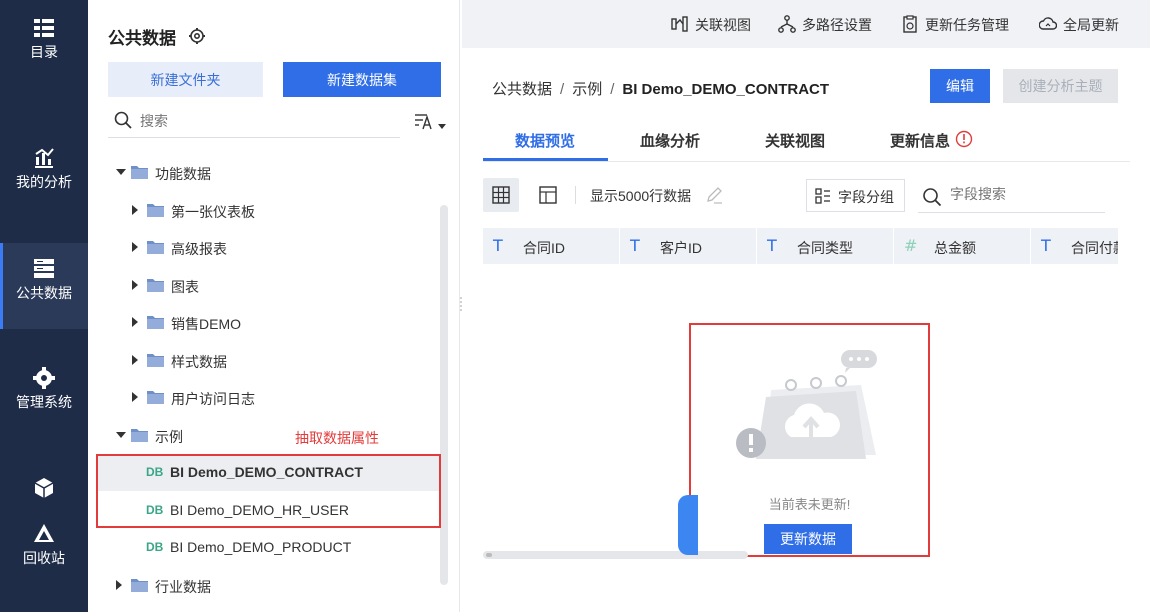 The image size is (1150, 612). I want to click on catalog-icon, so click(44, 28).